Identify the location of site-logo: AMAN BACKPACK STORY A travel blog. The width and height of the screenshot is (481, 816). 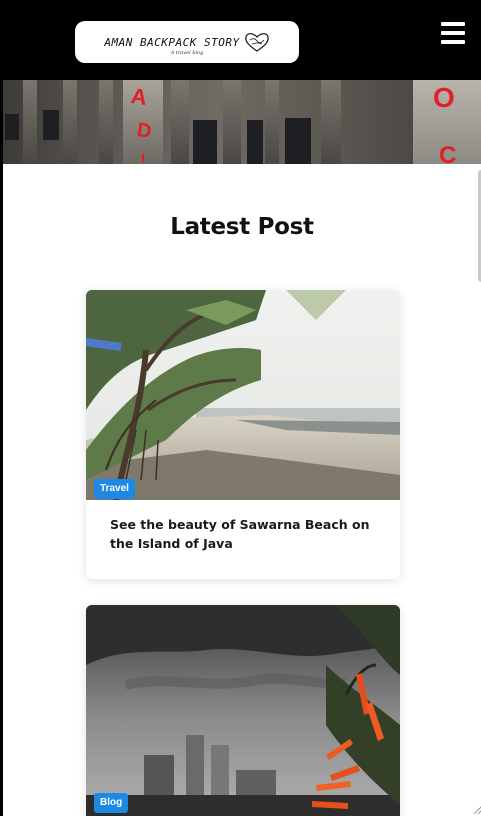
(187, 42).